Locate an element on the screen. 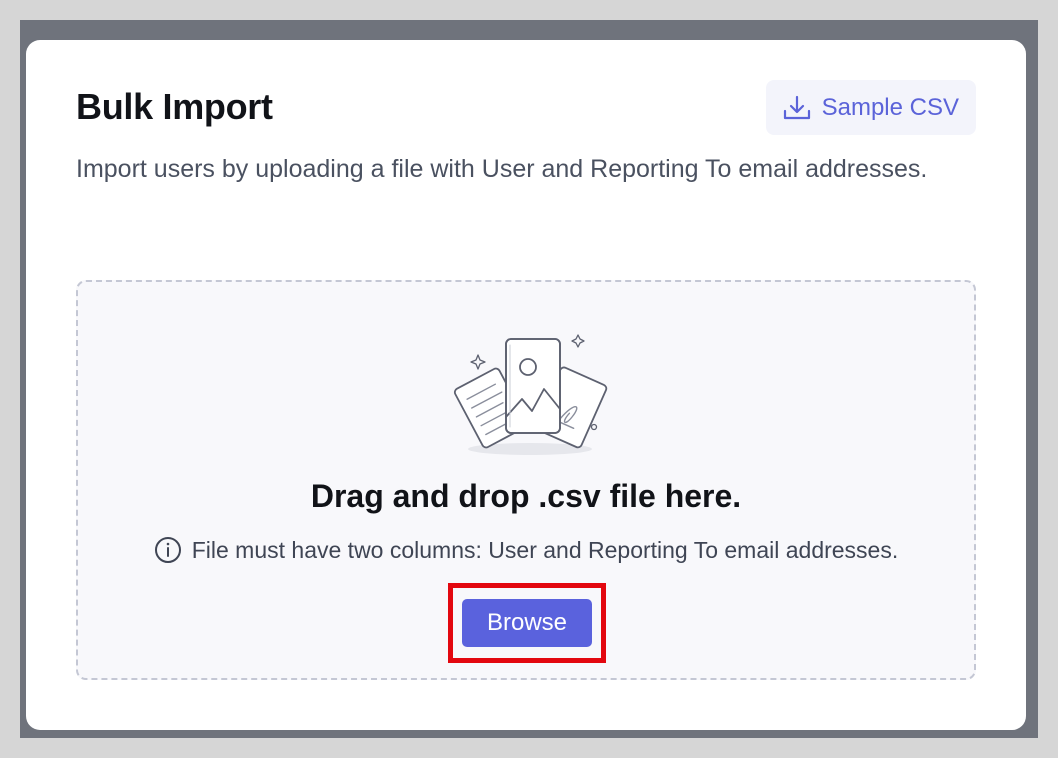 The height and width of the screenshot is (758, 1058). dropzone-heading: Drag and drop .csv file here. is located at coordinates (526, 496).